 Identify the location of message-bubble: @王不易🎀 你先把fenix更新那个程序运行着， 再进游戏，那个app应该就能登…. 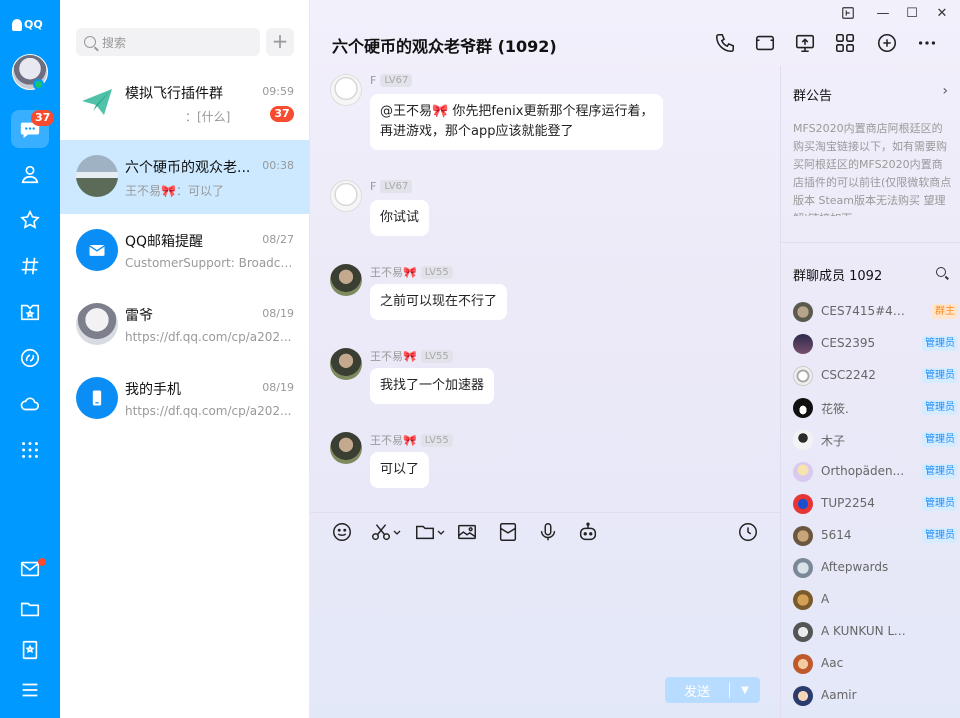
(517, 122).